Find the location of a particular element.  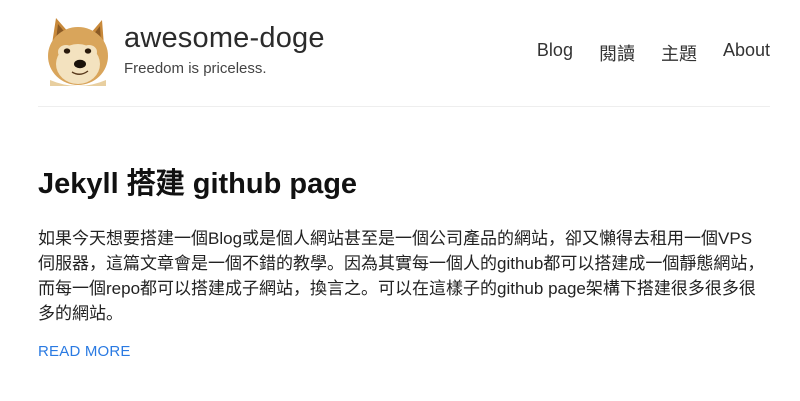

site-title: awesome-doge is located at coordinates (224, 38).